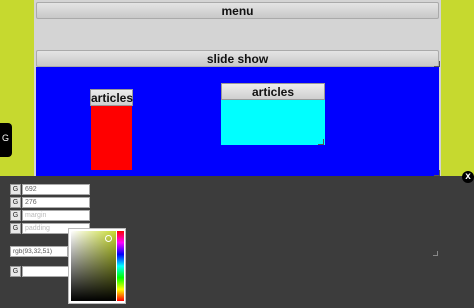 The height and width of the screenshot is (308, 474). What do you see at coordinates (468, 177) in the screenshot?
I see `close-icon: x` at bounding box center [468, 177].